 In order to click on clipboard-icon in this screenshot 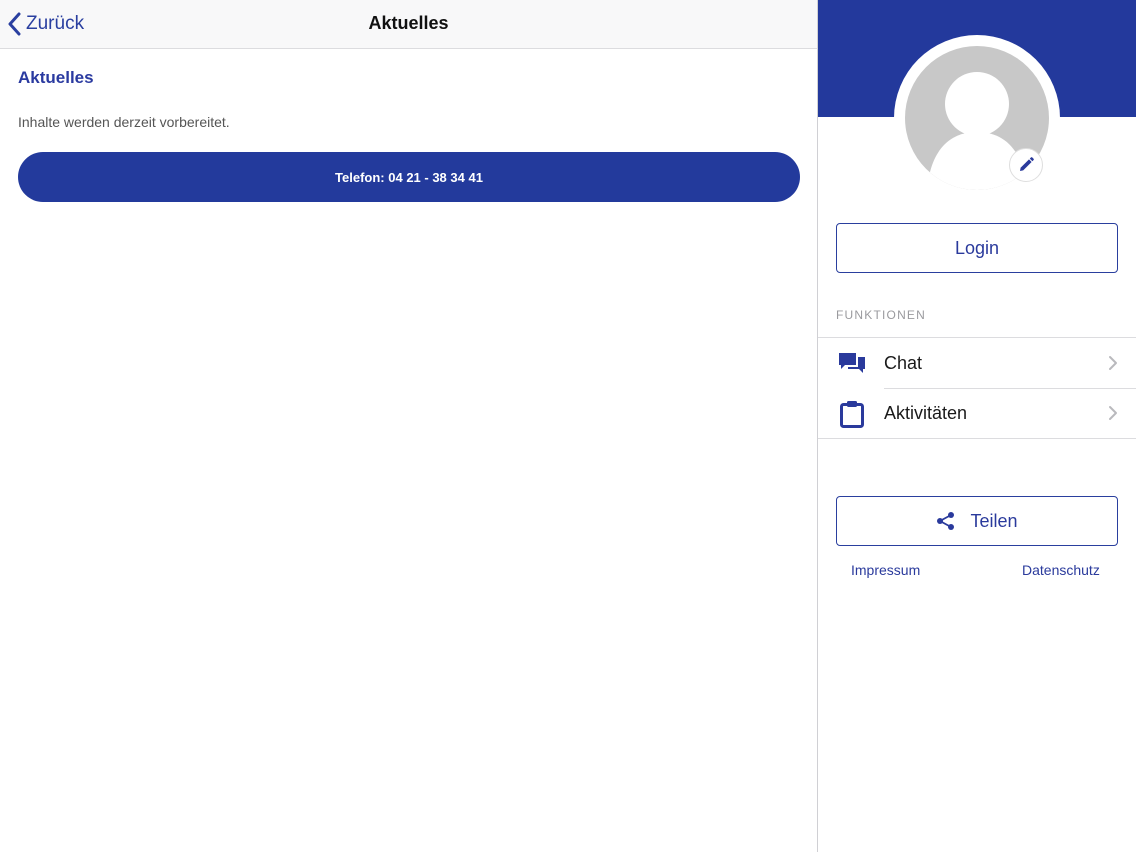, I will do `click(852, 414)`.